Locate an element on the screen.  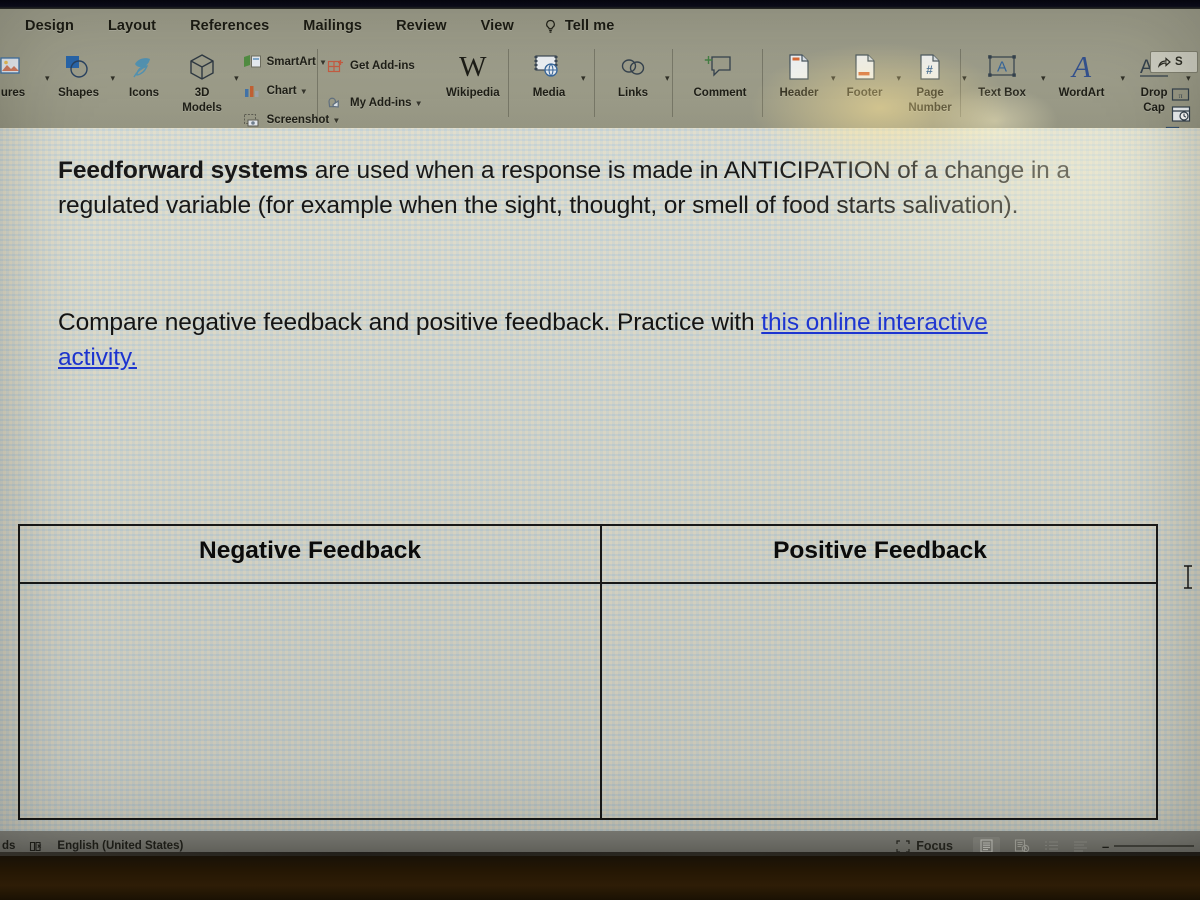
text-box-chevron-down-icon: ▾ is located at coordinates (1043, 78).